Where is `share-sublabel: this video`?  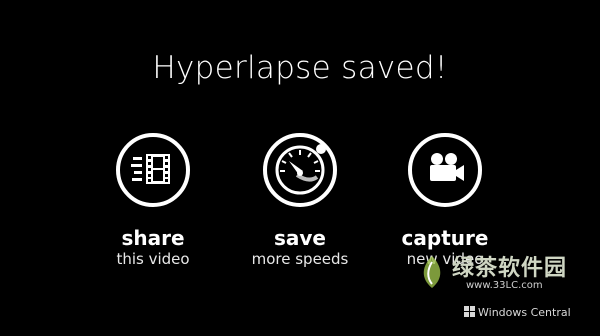 share-sublabel: this video is located at coordinates (153, 259).